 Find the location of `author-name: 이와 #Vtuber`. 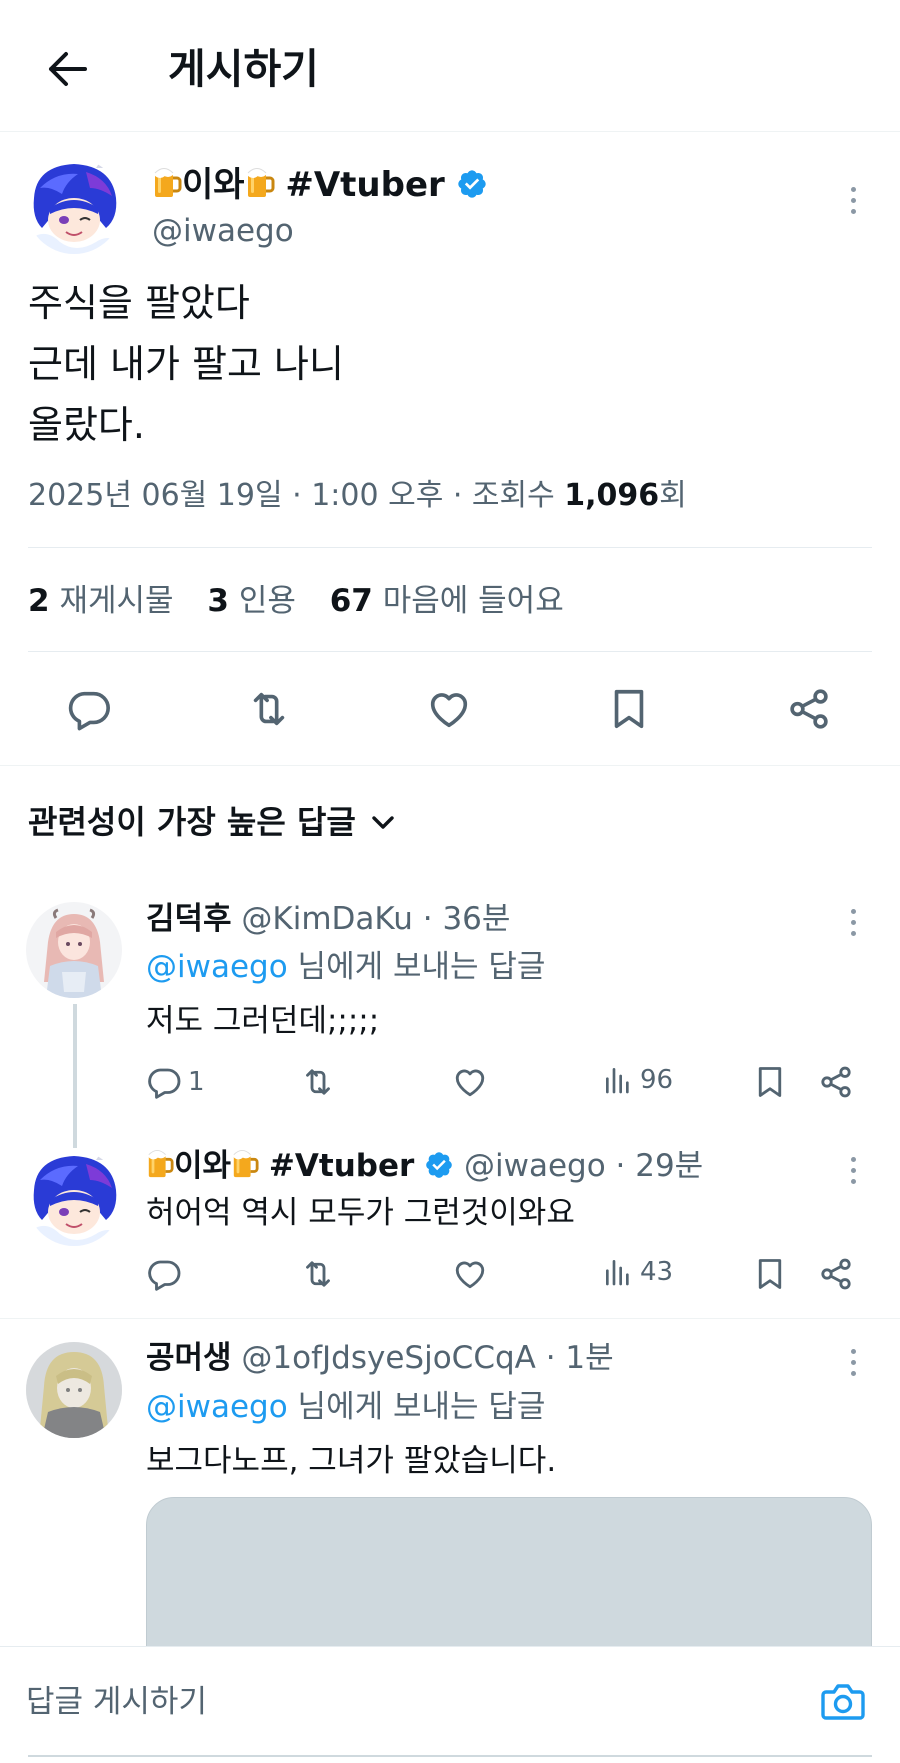

author-name: 이와 #Vtuber is located at coordinates (320, 185).